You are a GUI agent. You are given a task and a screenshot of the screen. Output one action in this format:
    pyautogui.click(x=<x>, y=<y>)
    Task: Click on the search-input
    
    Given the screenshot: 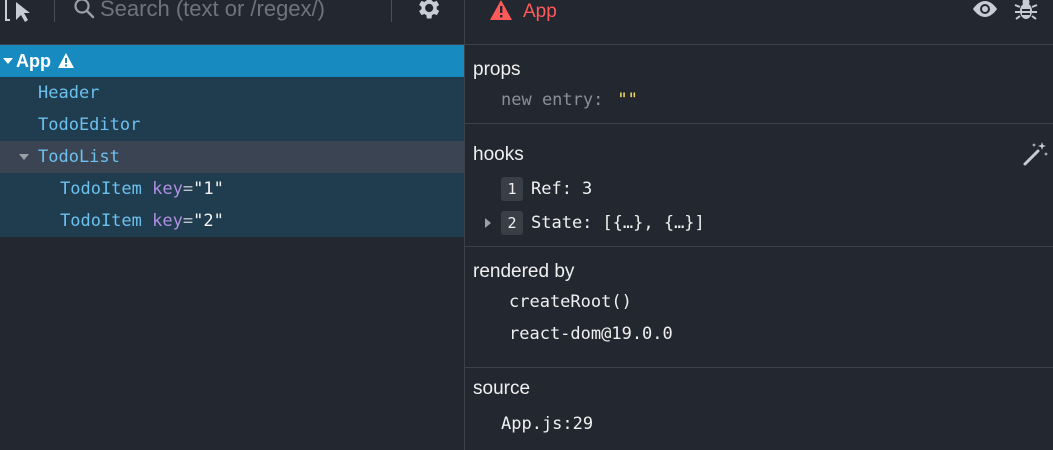 What is the action you would take?
    pyautogui.click(x=240, y=12)
    